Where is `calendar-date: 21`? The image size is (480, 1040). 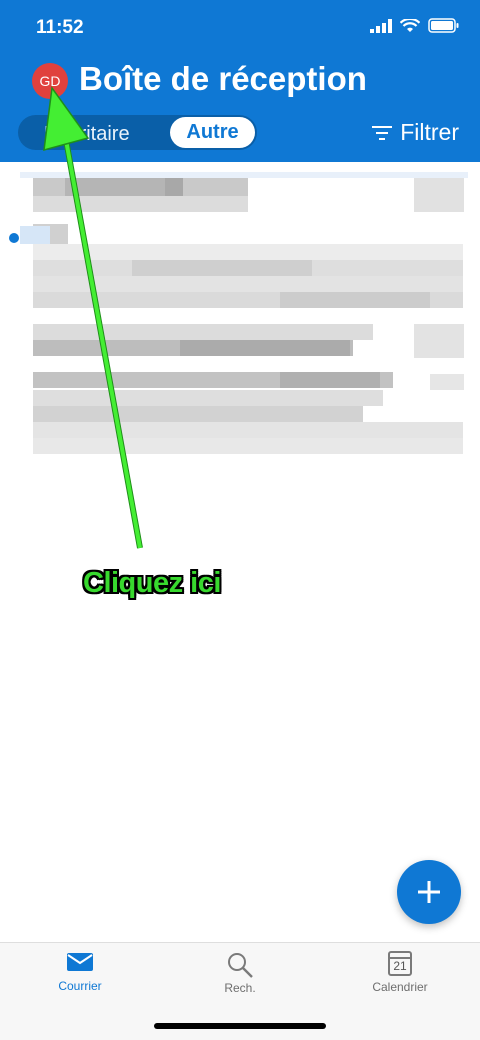
calendar-date: 21 is located at coordinates (400, 966).